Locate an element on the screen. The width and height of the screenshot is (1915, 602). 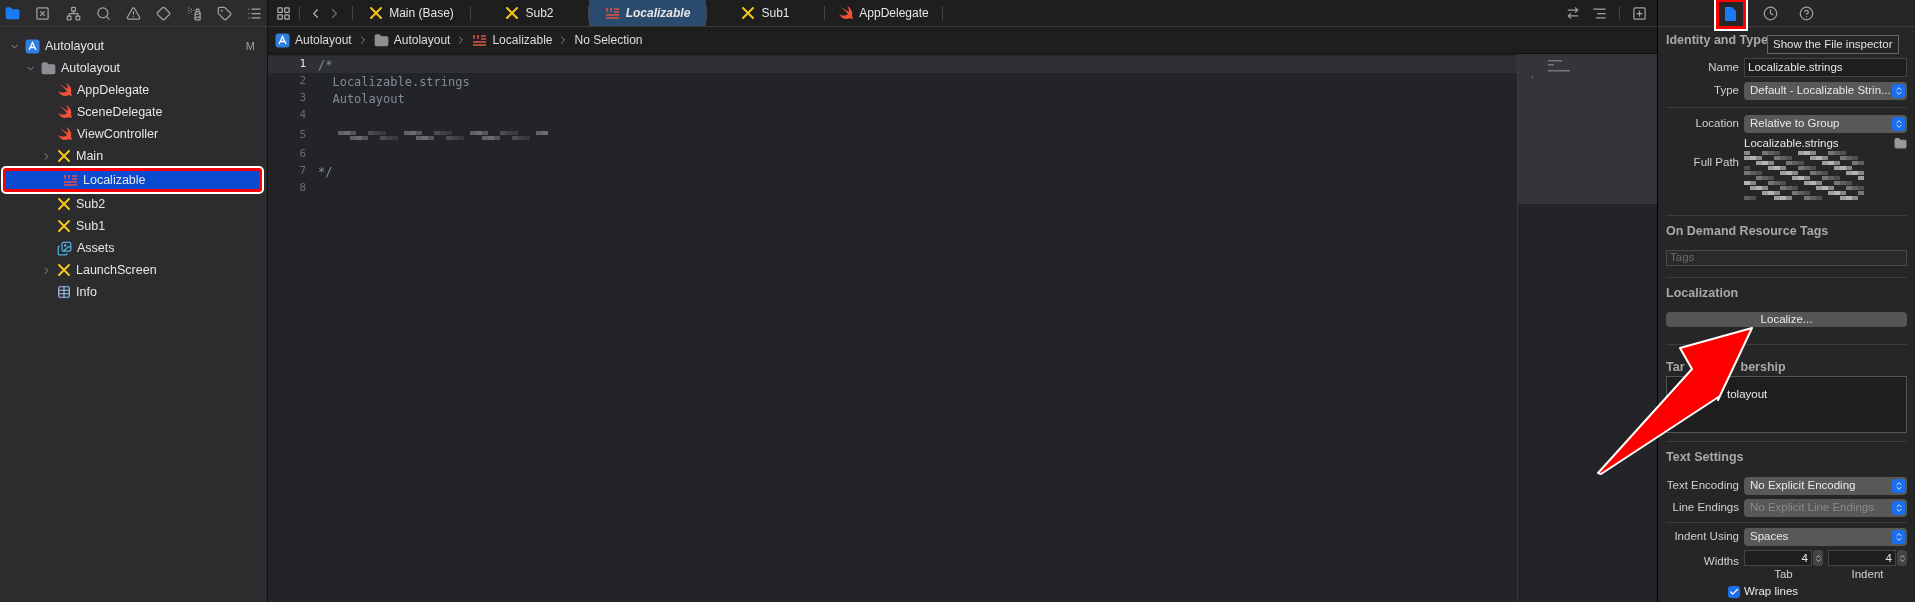
table-icon is located at coordinates (64, 292).